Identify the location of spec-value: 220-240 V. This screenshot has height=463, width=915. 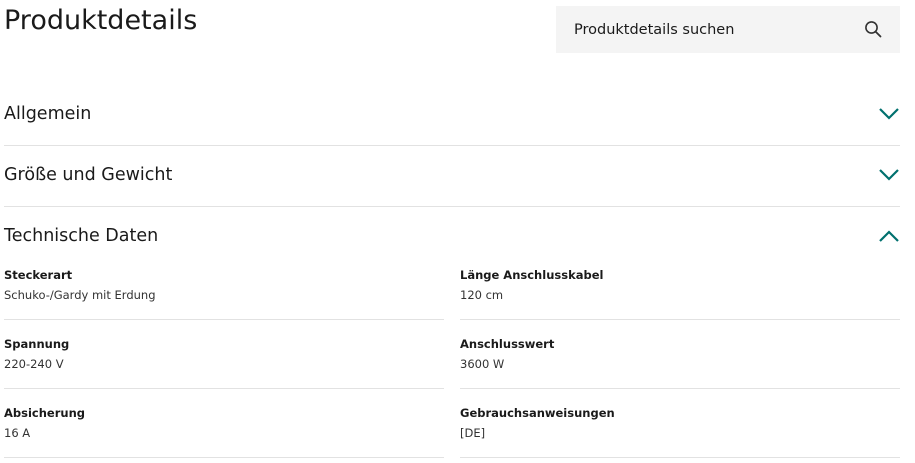
(34, 364).